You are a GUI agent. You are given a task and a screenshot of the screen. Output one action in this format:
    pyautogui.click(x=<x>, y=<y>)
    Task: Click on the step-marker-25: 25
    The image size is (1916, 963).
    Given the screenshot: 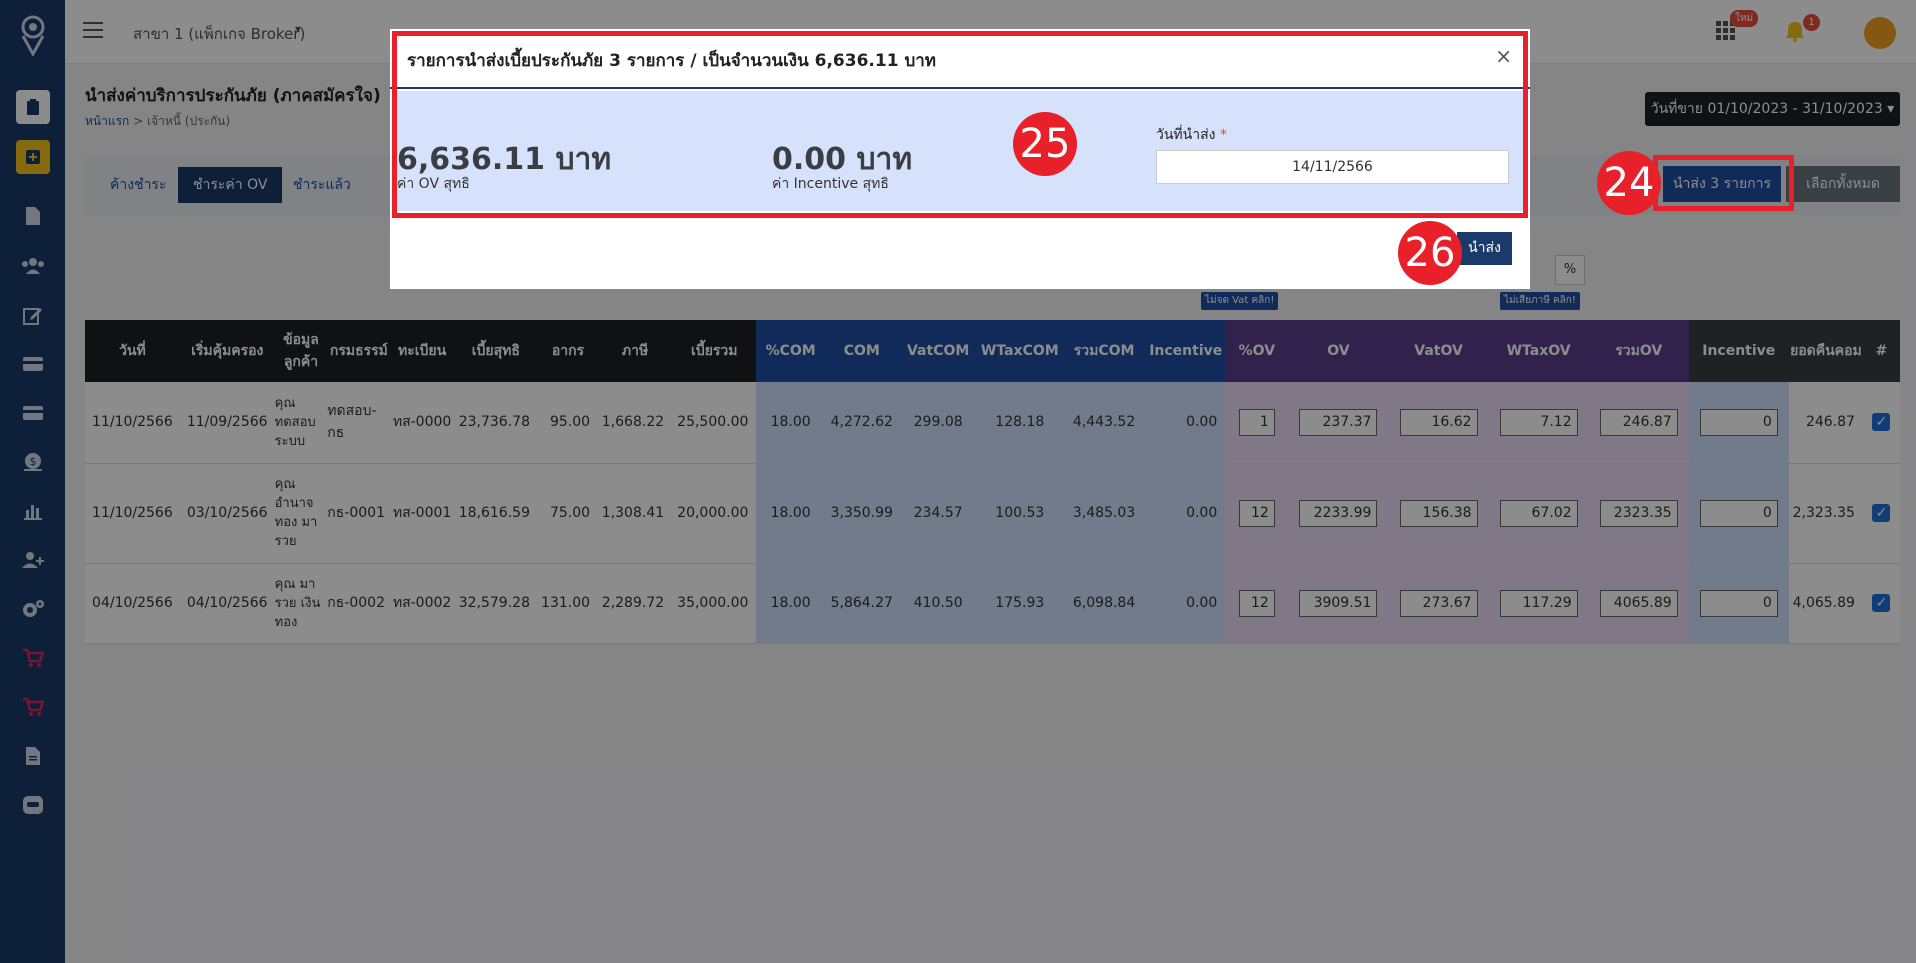 What is the action you would take?
    pyautogui.click(x=1045, y=144)
    